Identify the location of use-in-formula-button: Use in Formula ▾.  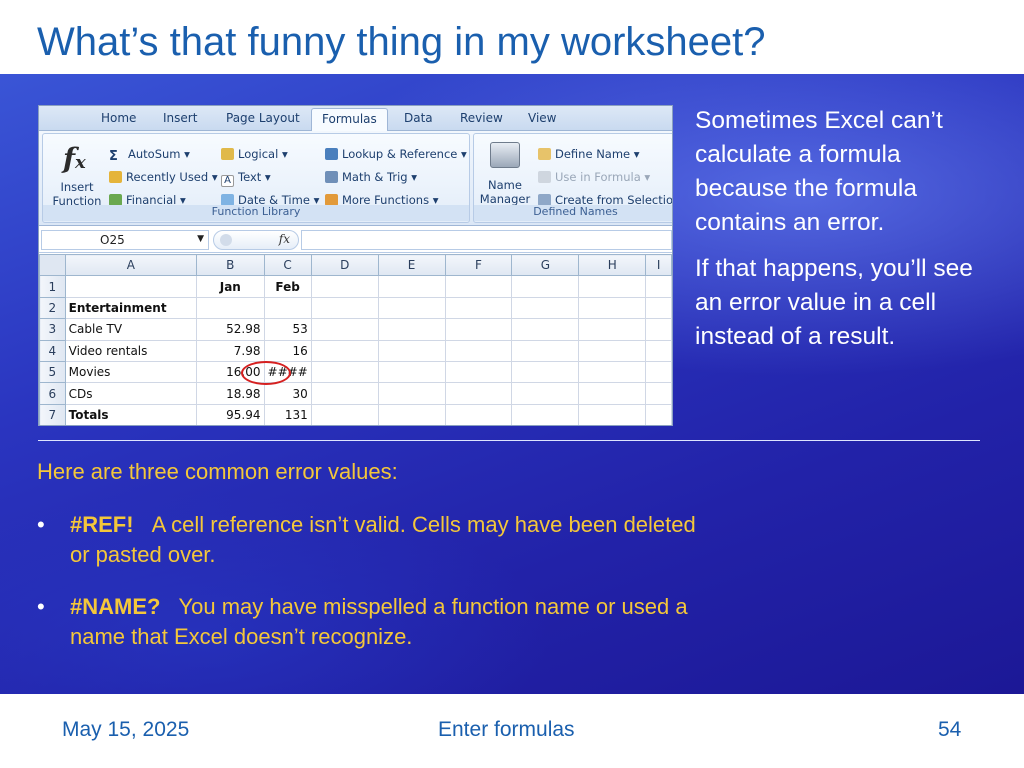
(594, 177).